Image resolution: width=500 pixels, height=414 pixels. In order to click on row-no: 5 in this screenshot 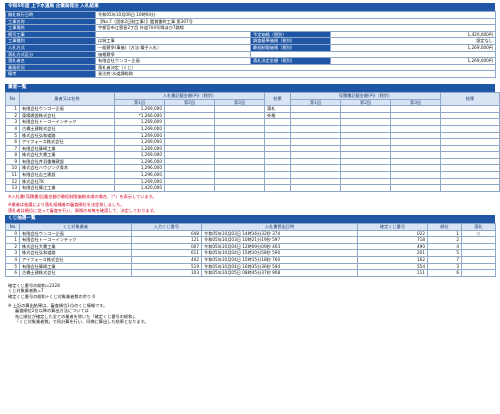, I will do `click(12, 135)`.